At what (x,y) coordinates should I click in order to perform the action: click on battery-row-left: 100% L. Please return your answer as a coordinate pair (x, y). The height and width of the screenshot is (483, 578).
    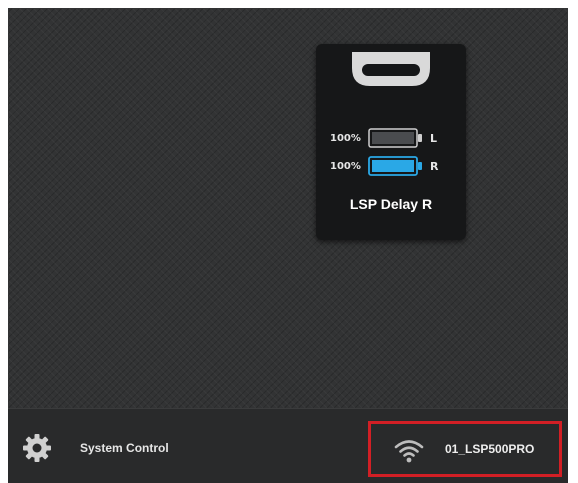
    Looking at the image, I should click on (395, 138).